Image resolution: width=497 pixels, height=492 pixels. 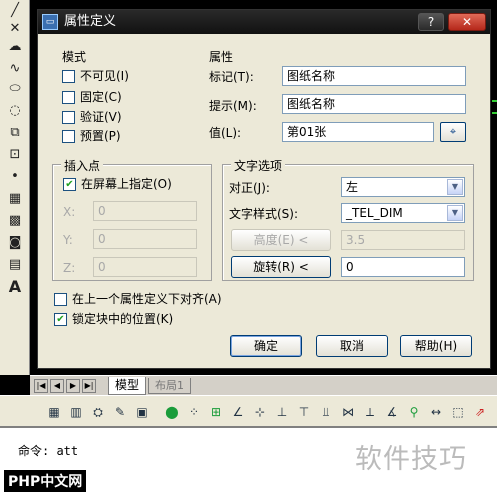 What do you see at coordinates (282, 412) in the screenshot?
I see `otrack-icon: ⊥` at bounding box center [282, 412].